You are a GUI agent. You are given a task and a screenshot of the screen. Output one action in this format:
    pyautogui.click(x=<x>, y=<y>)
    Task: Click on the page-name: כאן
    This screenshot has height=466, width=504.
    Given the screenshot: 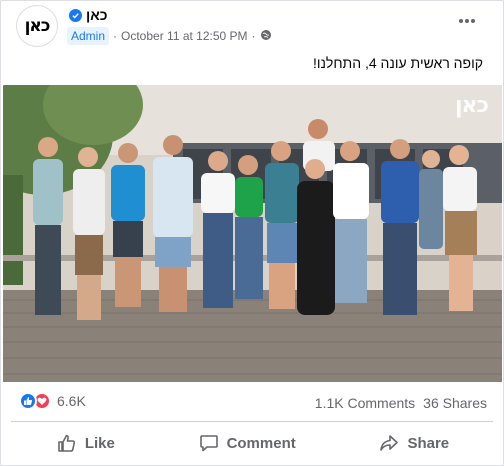 What is the action you would take?
    pyautogui.click(x=97, y=15)
    